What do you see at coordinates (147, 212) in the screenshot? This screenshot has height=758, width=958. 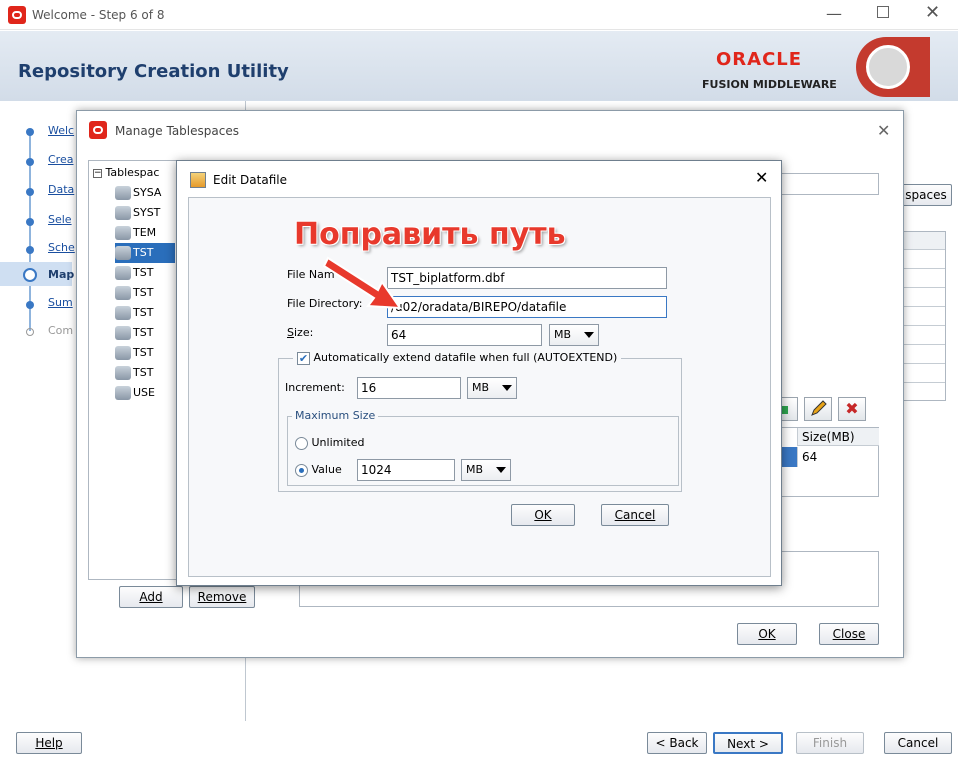 I see `tree-item-label: SYST` at bounding box center [147, 212].